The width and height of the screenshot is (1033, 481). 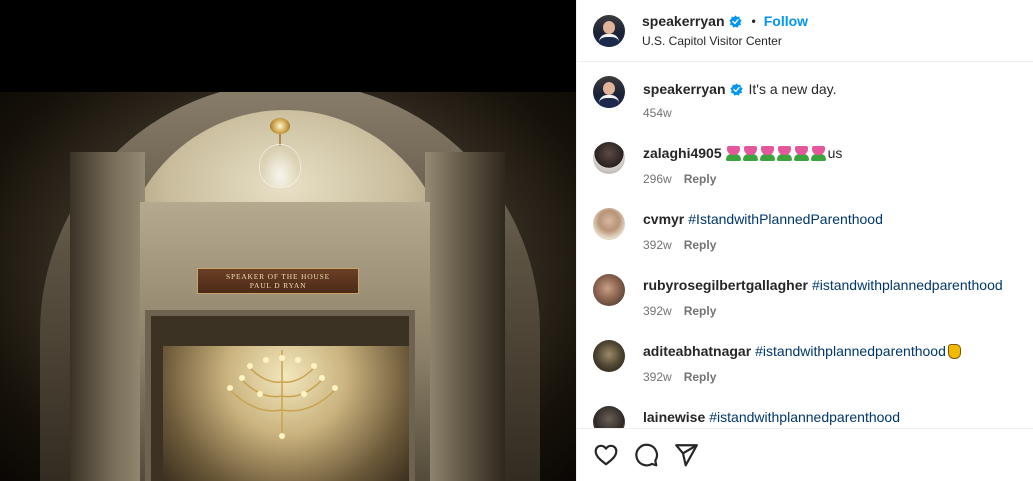 What do you see at coordinates (954, 351) in the screenshot?
I see `raised-hand-icon` at bounding box center [954, 351].